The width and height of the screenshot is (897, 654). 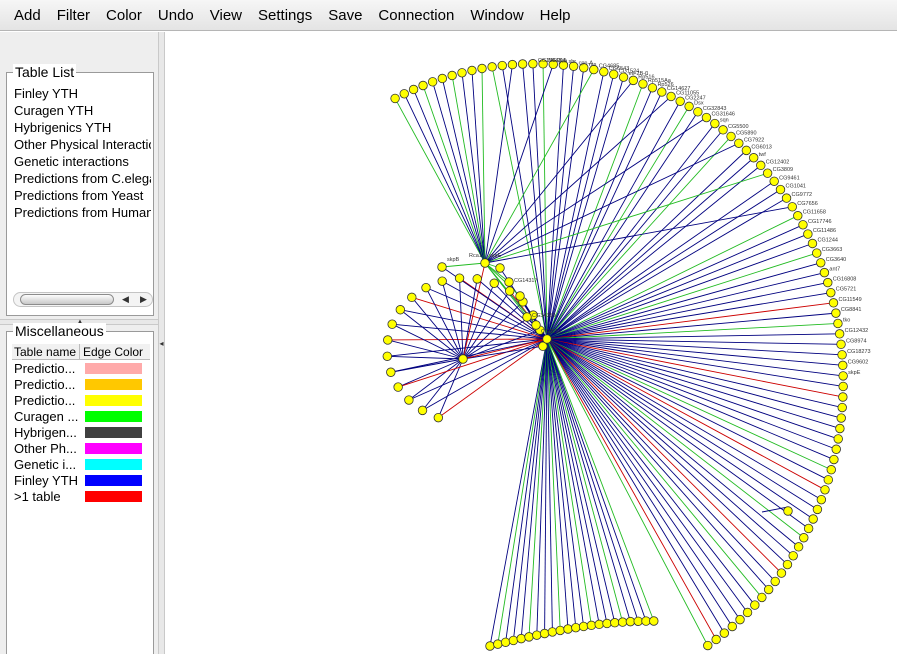 What do you see at coordinates (125, 299) in the screenshot?
I see `scroll-left-arrow-icon: ◀` at bounding box center [125, 299].